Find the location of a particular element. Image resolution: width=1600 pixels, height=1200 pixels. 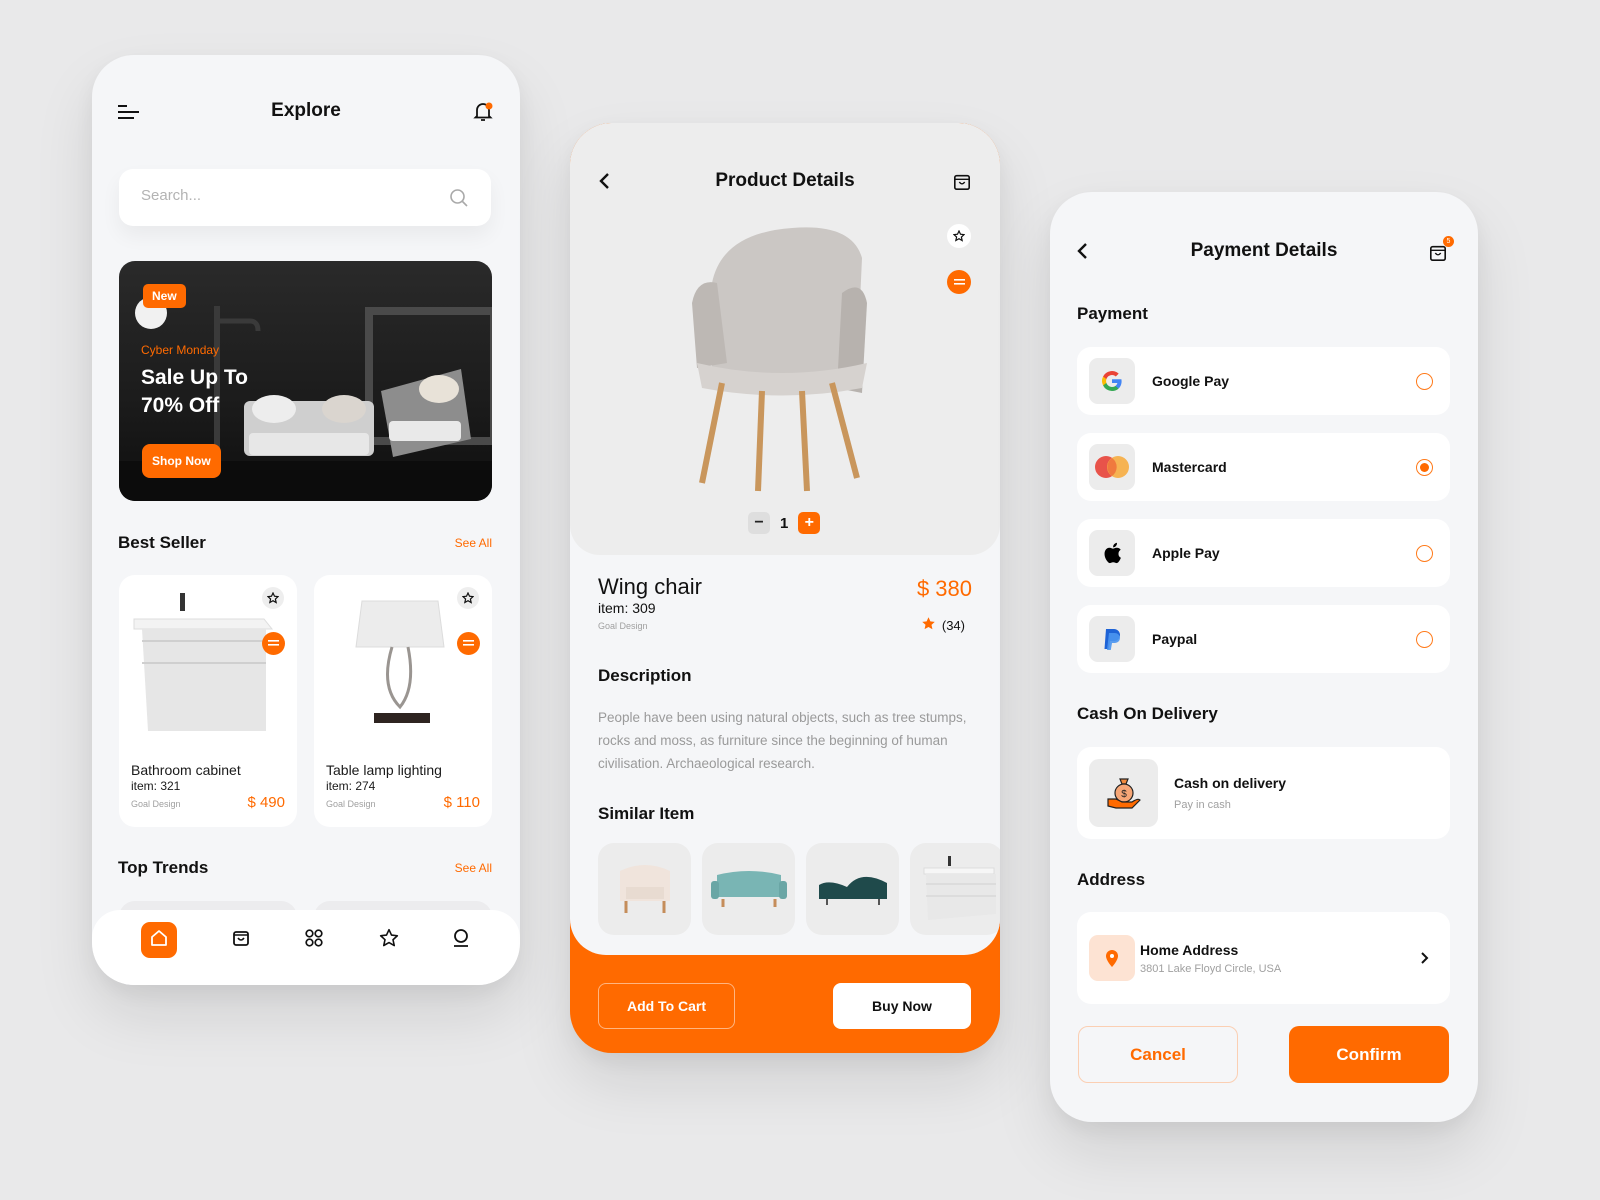

wing-chair-image is located at coordinates (779, 359).